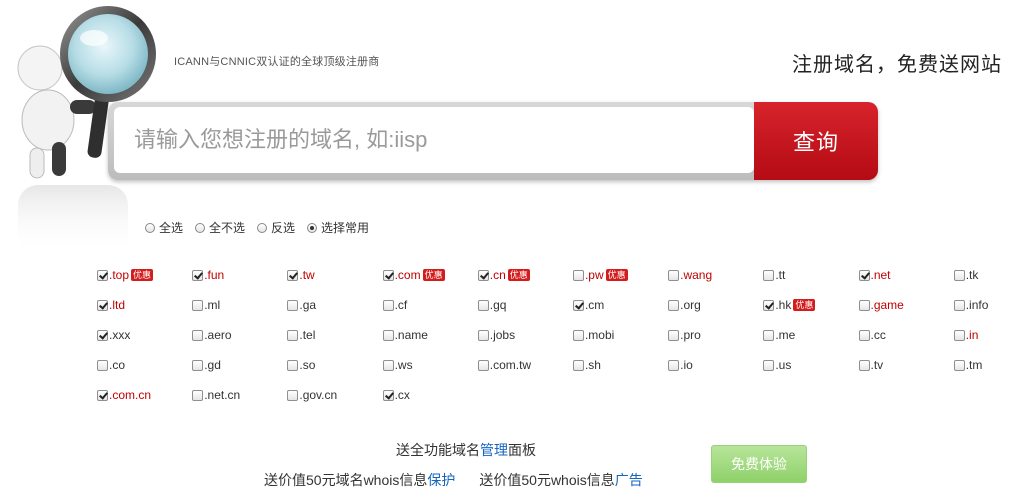  What do you see at coordinates (620, 365) in the screenshot?
I see `tld-option: .sh` at bounding box center [620, 365].